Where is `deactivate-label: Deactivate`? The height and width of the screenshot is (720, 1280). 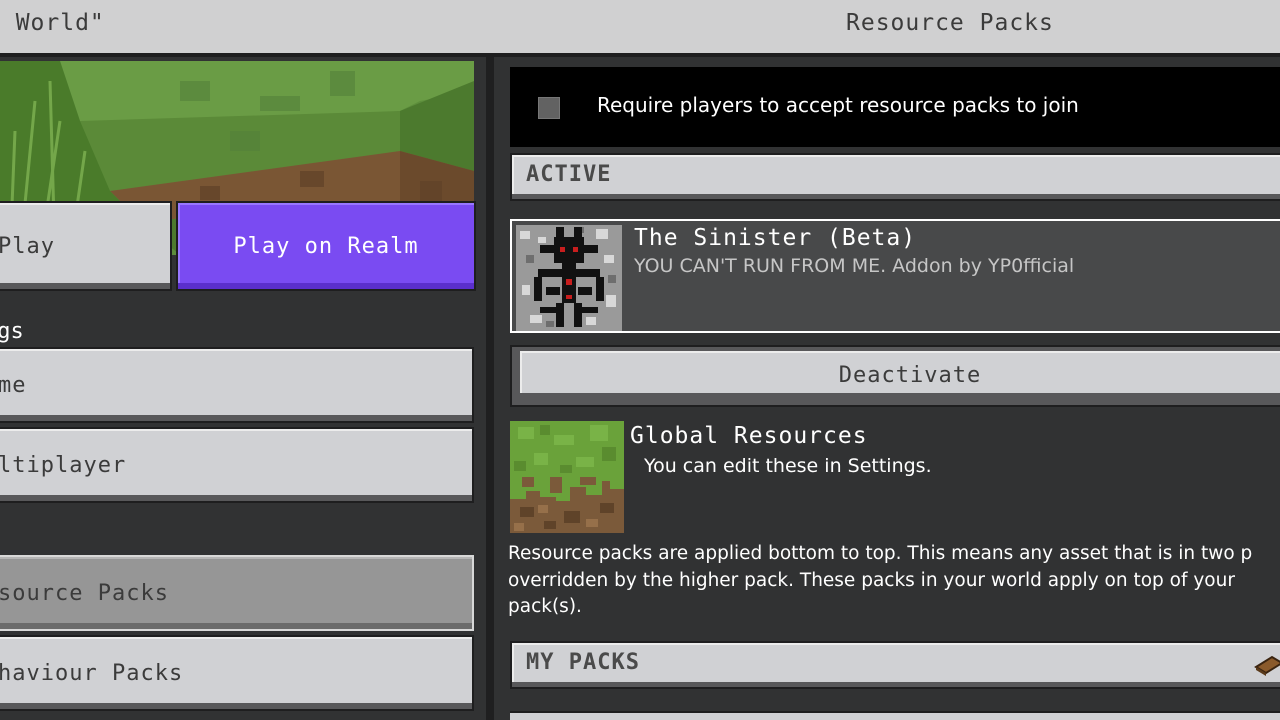 deactivate-label: Deactivate is located at coordinates (910, 375).